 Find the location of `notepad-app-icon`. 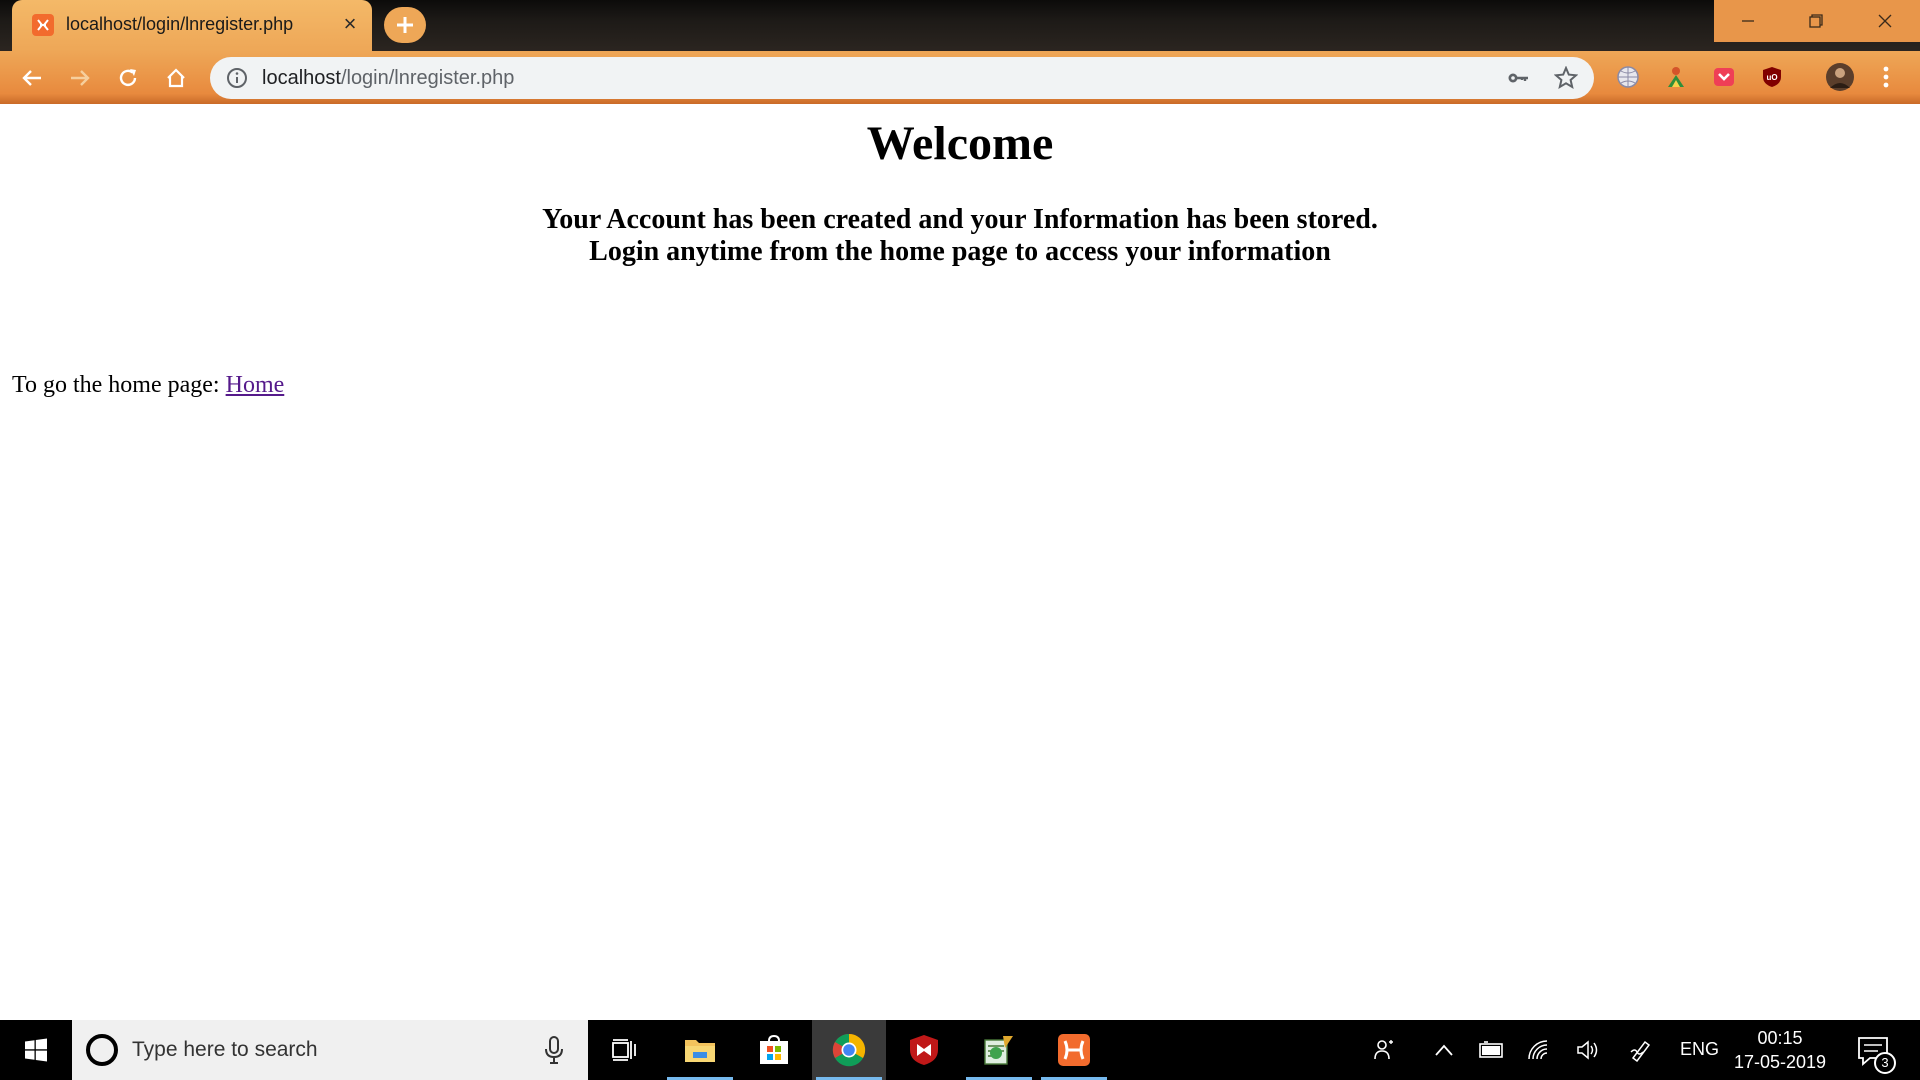

notepad-app-icon is located at coordinates (998, 1050).